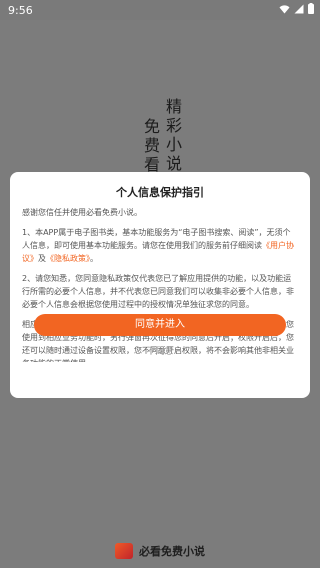  Describe the element at coordinates (284, 8) in the screenshot. I see `wifi-icon` at that location.